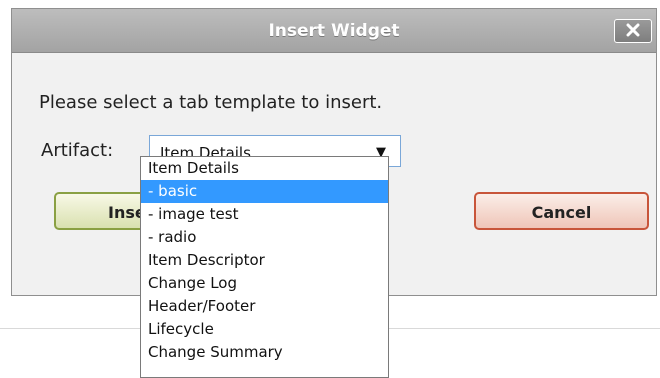 This screenshot has height=378, width=660. I want to click on instruction-text: Please select a tab template to insert., so click(211, 102).